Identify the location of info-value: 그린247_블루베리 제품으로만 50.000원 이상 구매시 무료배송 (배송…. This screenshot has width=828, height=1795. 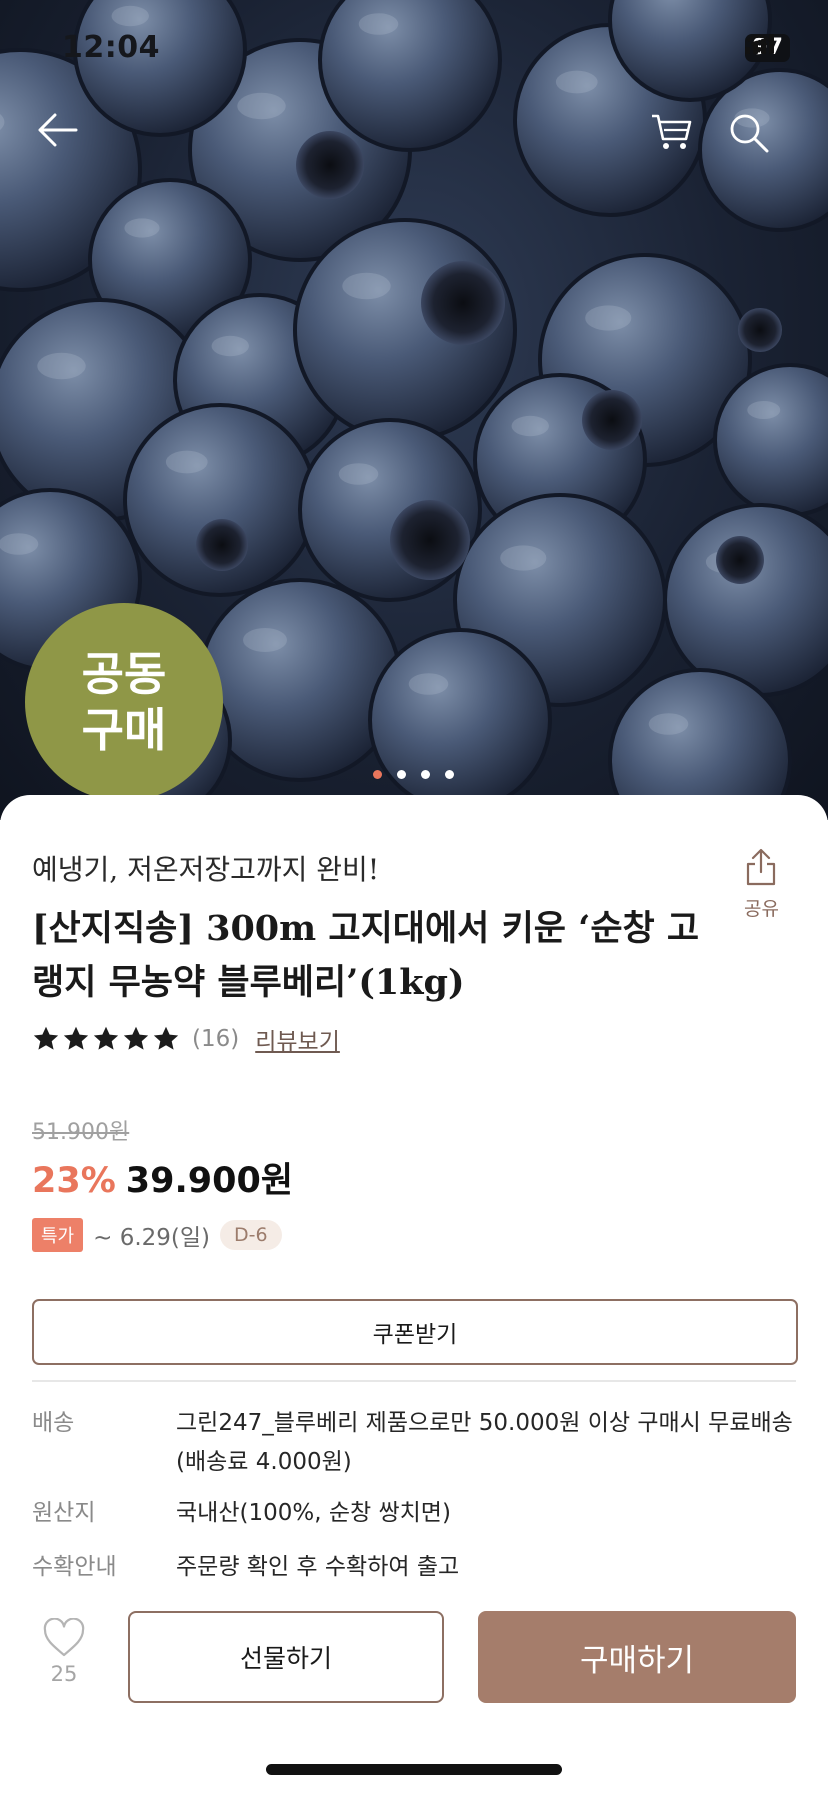
(484, 1442).